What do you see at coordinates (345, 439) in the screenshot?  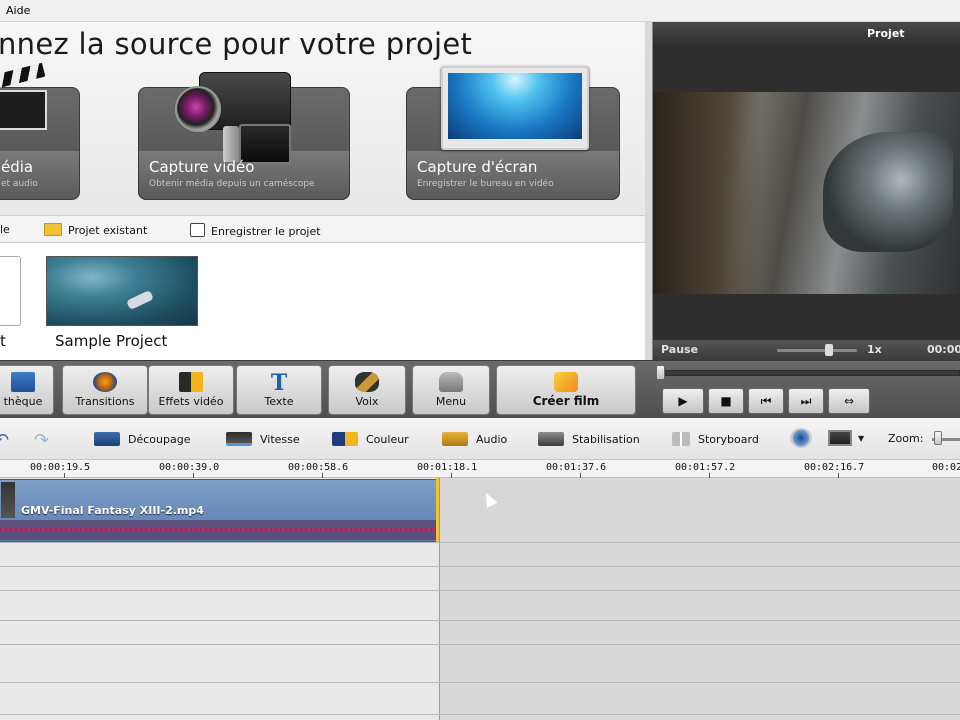 I see `color-icon` at bounding box center [345, 439].